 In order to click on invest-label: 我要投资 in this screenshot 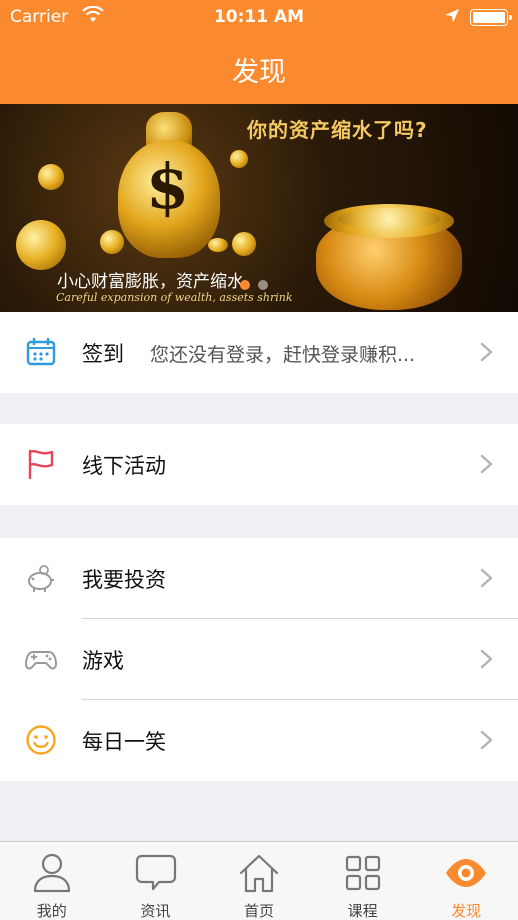, I will do `click(124, 580)`.